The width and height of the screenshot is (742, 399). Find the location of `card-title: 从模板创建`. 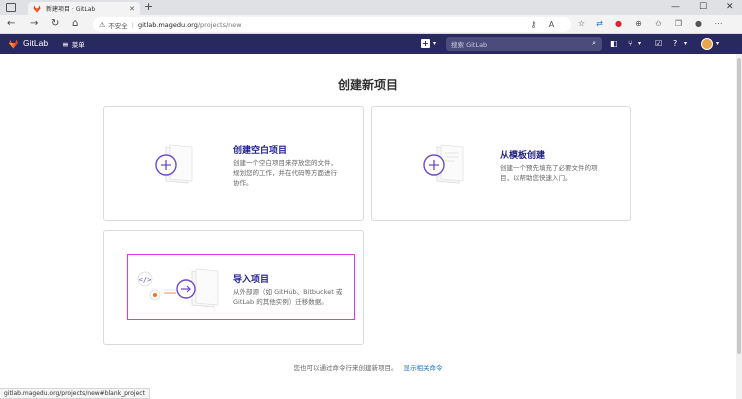

card-title: 从模板创建 is located at coordinates (523, 156).